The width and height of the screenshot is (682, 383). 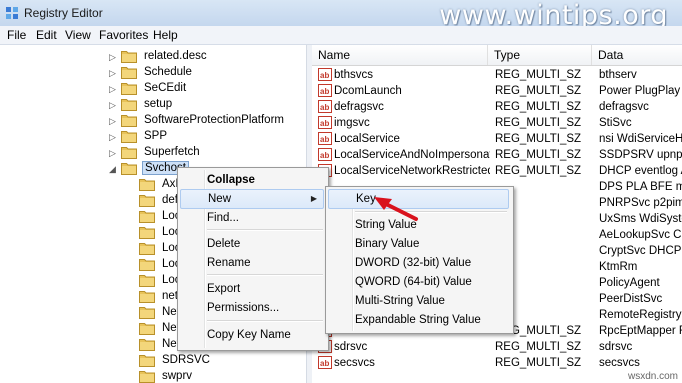 What do you see at coordinates (640, 155) in the screenshot?
I see `value-data: SSDPSRV upnphos` at bounding box center [640, 155].